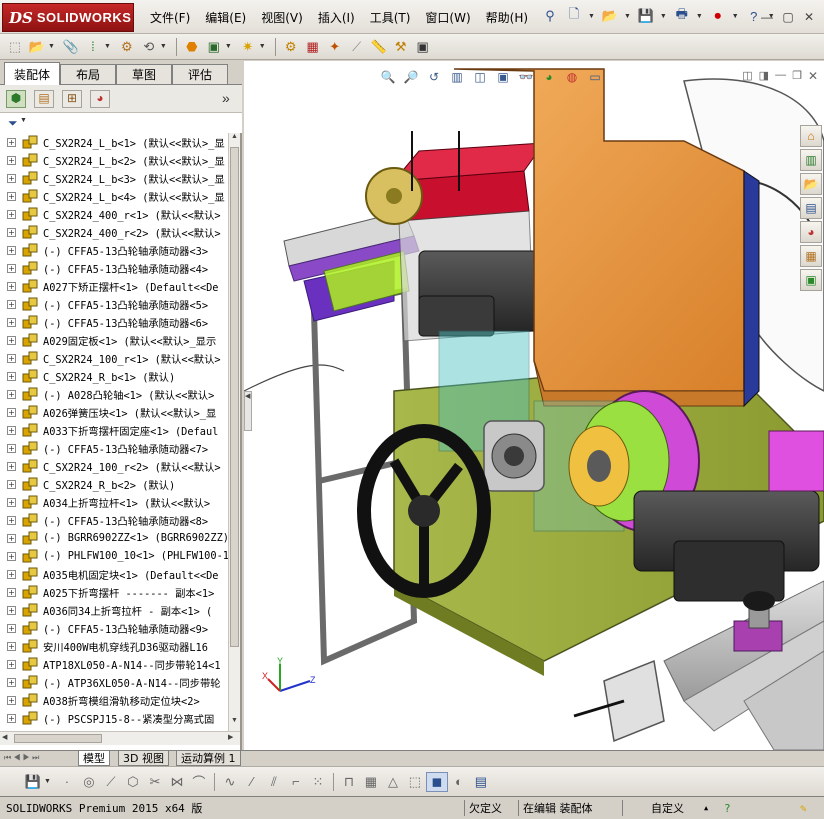 This screenshot has width=824, height=819. What do you see at coordinates (21, 758) in the screenshot?
I see `scroll-tabs-icon: ⏮ ◀ ▶ ⏭` at bounding box center [21, 758].